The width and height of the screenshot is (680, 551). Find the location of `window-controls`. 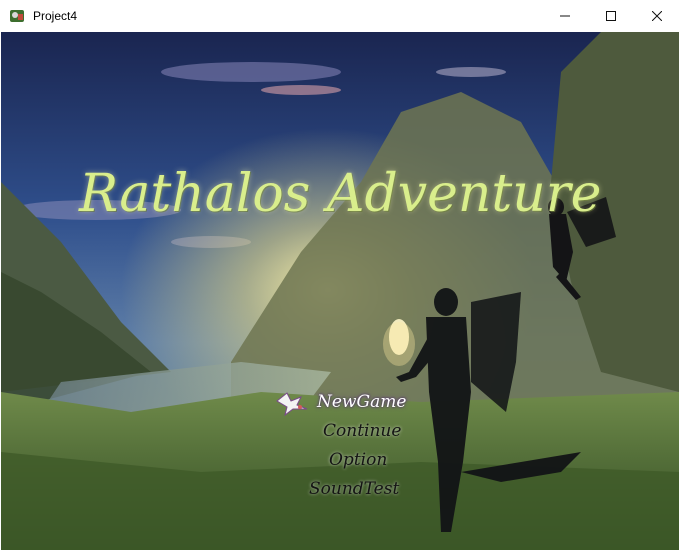

window-controls is located at coordinates (611, 16).